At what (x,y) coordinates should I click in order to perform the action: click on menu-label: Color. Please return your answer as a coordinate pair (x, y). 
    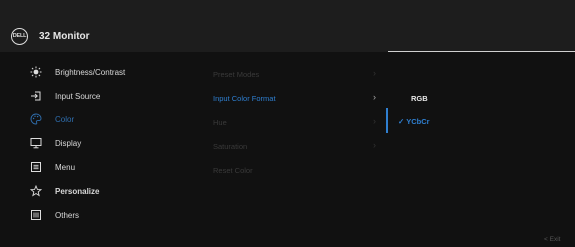
    Looking at the image, I should click on (65, 119).